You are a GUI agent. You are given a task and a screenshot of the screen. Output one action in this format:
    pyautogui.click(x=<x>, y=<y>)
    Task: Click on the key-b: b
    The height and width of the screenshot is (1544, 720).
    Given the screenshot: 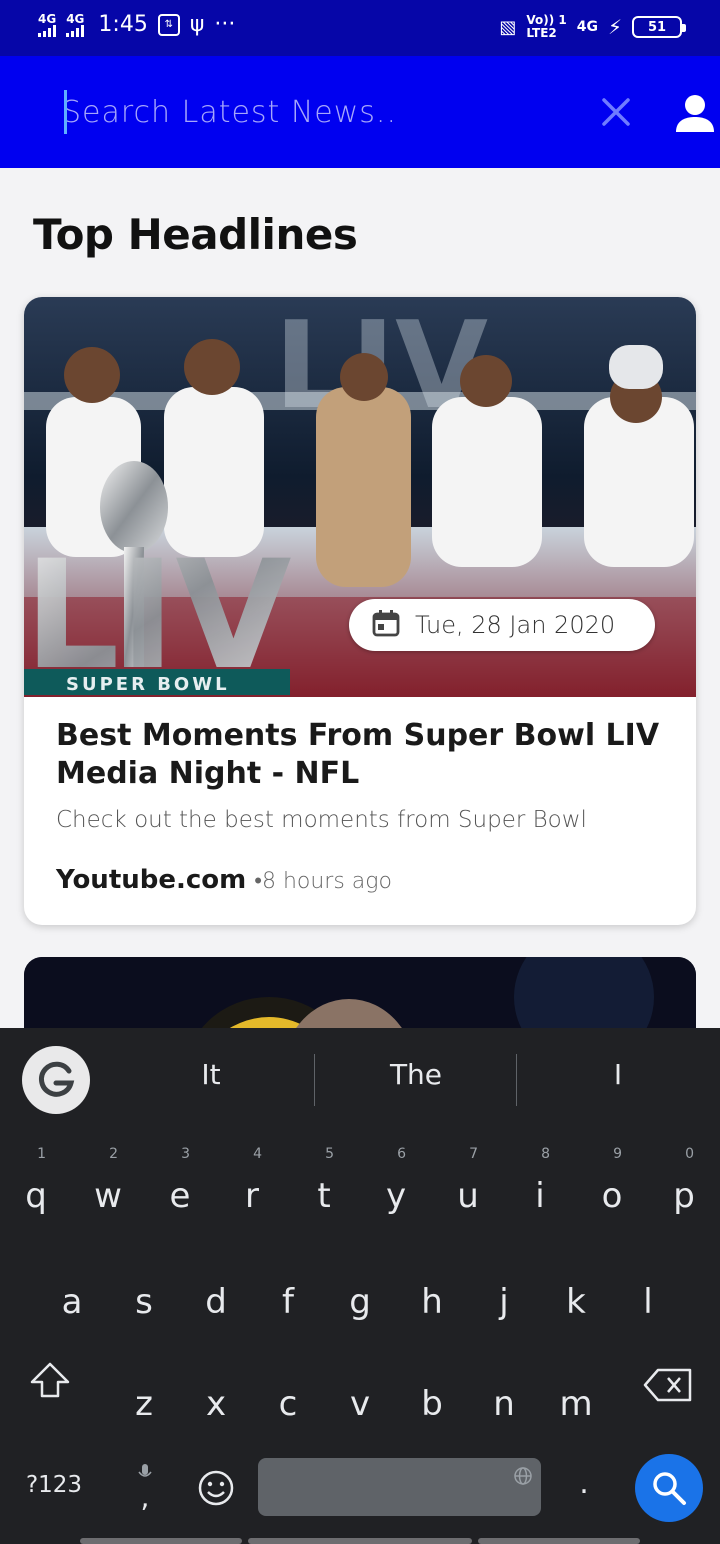 What is the action you would take?
    pyautogui.click(x=432, y=1399)
    